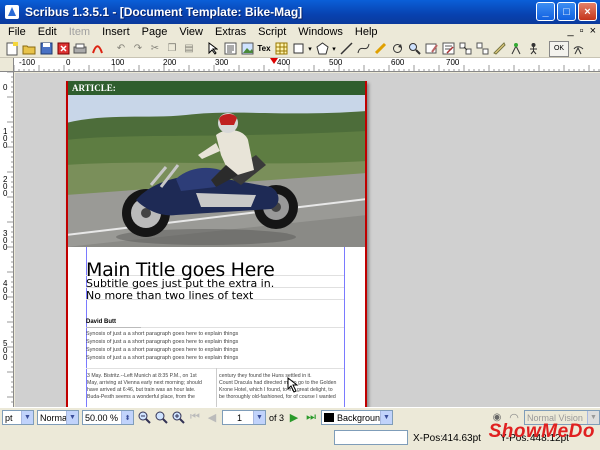 This screenshot has width=600, height=450. Describe the element at coordinates (161, 418) in the screenshot. I see `zoom-100-icon` at that location.